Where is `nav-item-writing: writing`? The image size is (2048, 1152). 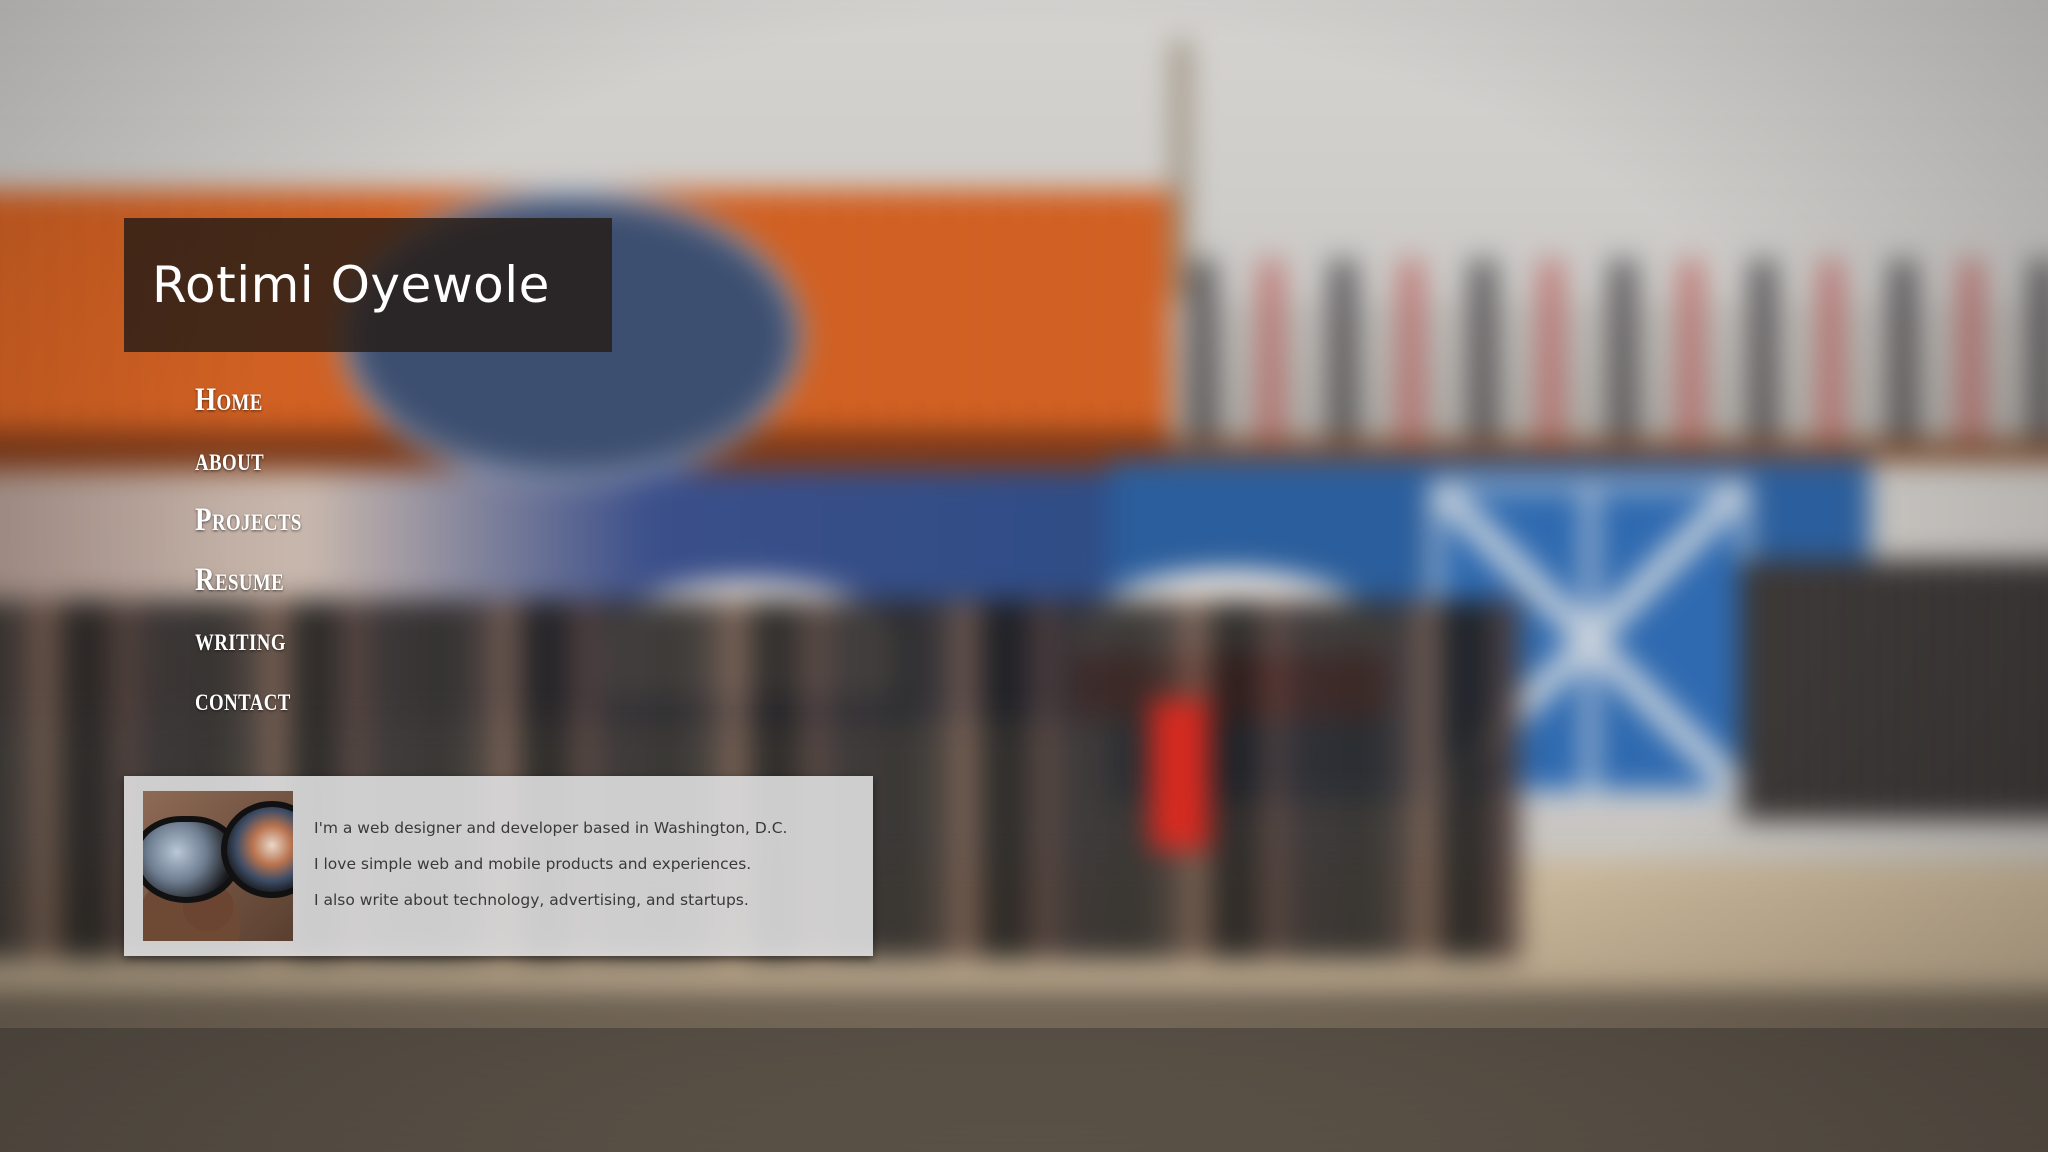
nav-item-writing: writing is located at coordinates (260, 640).